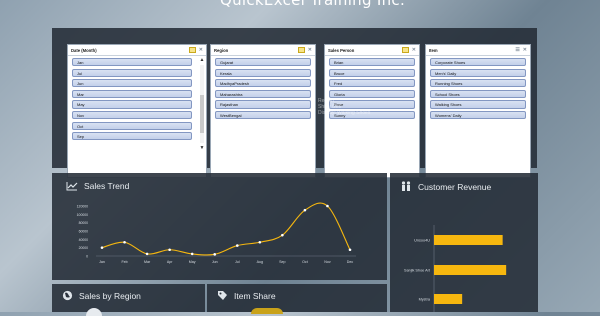 The image size is (600, 316). I want to click on x-tick-label: Nov, so click(327, 262).